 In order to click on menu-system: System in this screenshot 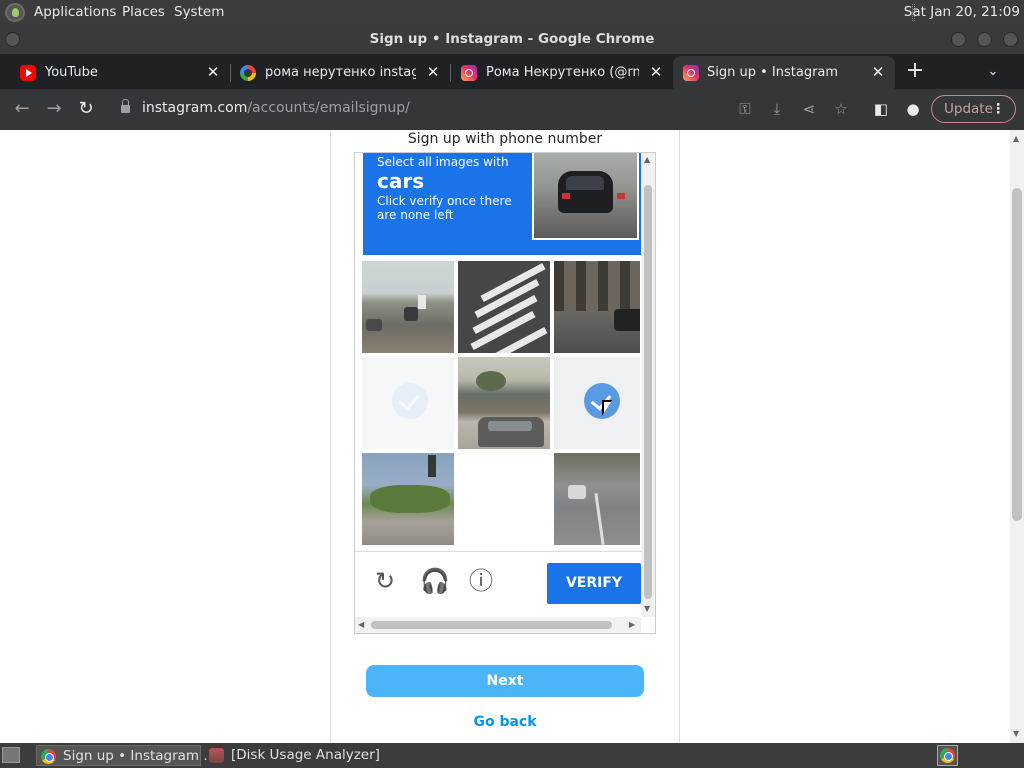, I will do `click(199, 12)`.